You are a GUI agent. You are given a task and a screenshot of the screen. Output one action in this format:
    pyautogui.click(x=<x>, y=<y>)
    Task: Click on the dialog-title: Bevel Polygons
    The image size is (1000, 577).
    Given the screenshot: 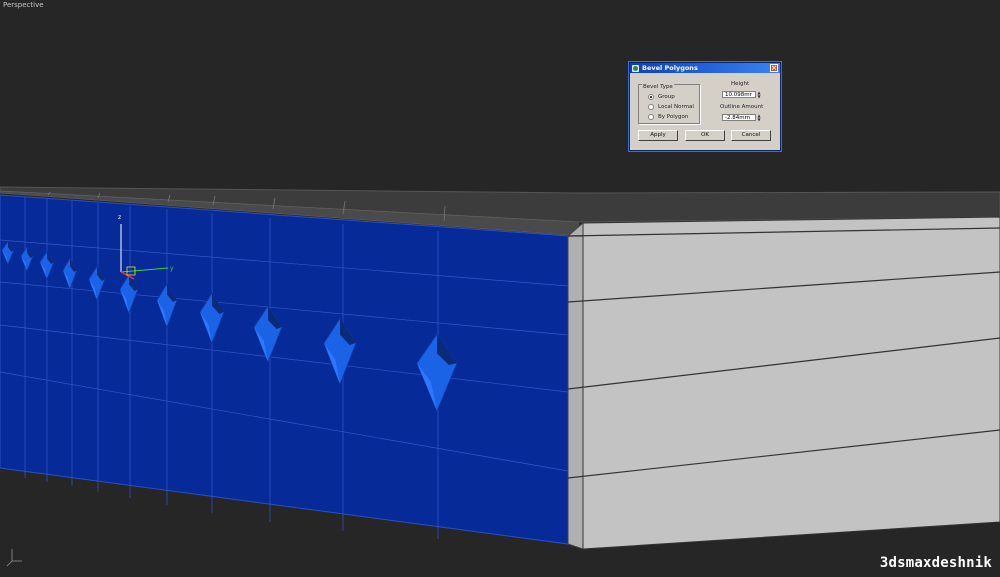 What is the action you would take?
    pyautogui.click(x=670, y=68)
    